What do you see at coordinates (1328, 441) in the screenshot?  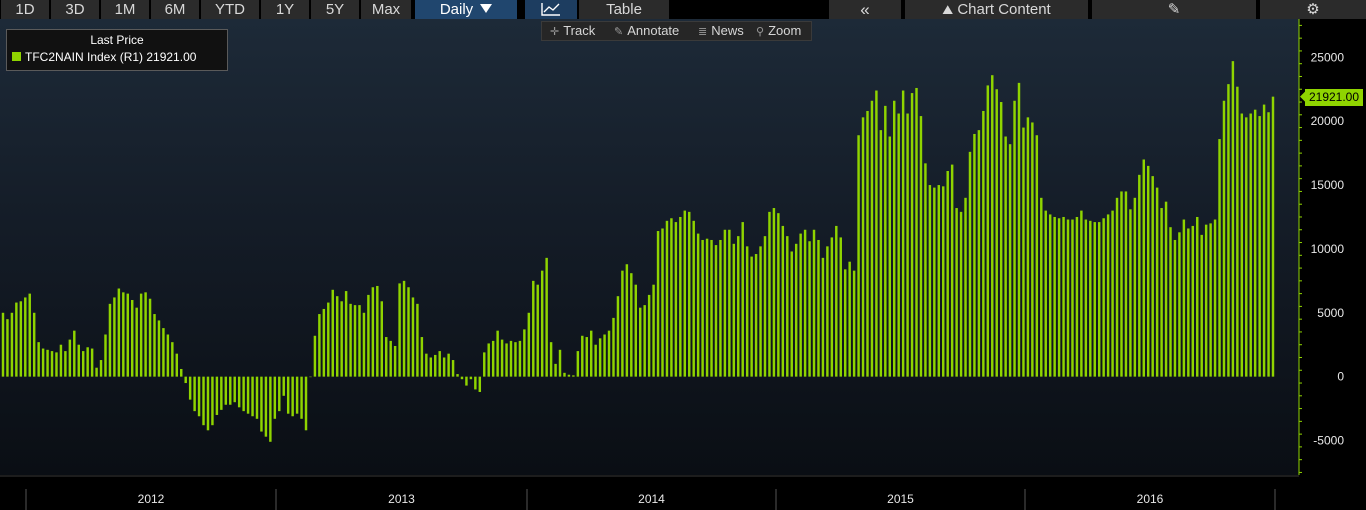 I see `y-tick-label: -5000` at bounding box center [1328, 441].